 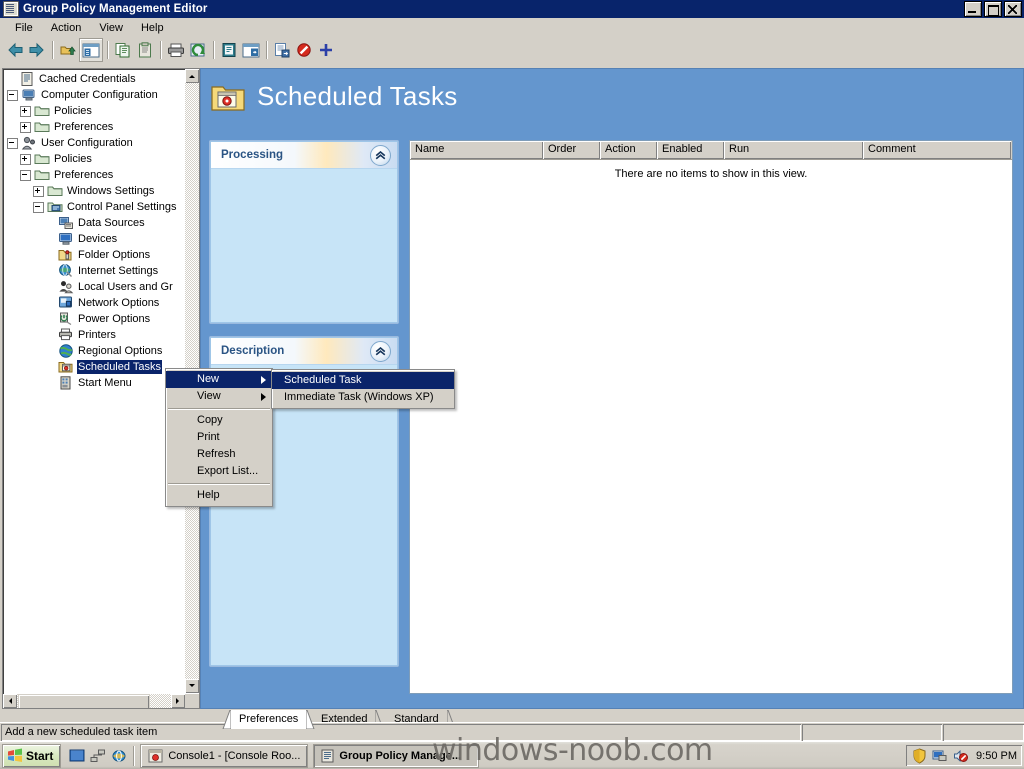 I want to click on security-shield-icon, so click(x=919, y=755).